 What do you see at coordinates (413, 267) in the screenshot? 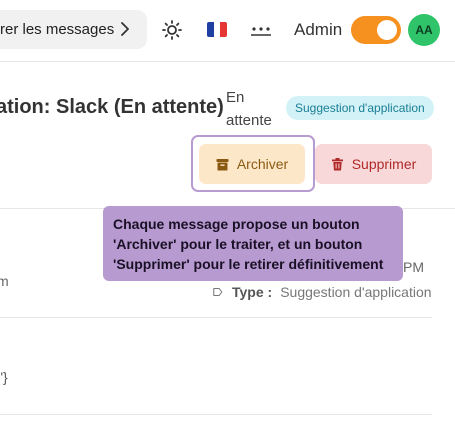
I see `message-time: PM` at bounding box center [413, 267].